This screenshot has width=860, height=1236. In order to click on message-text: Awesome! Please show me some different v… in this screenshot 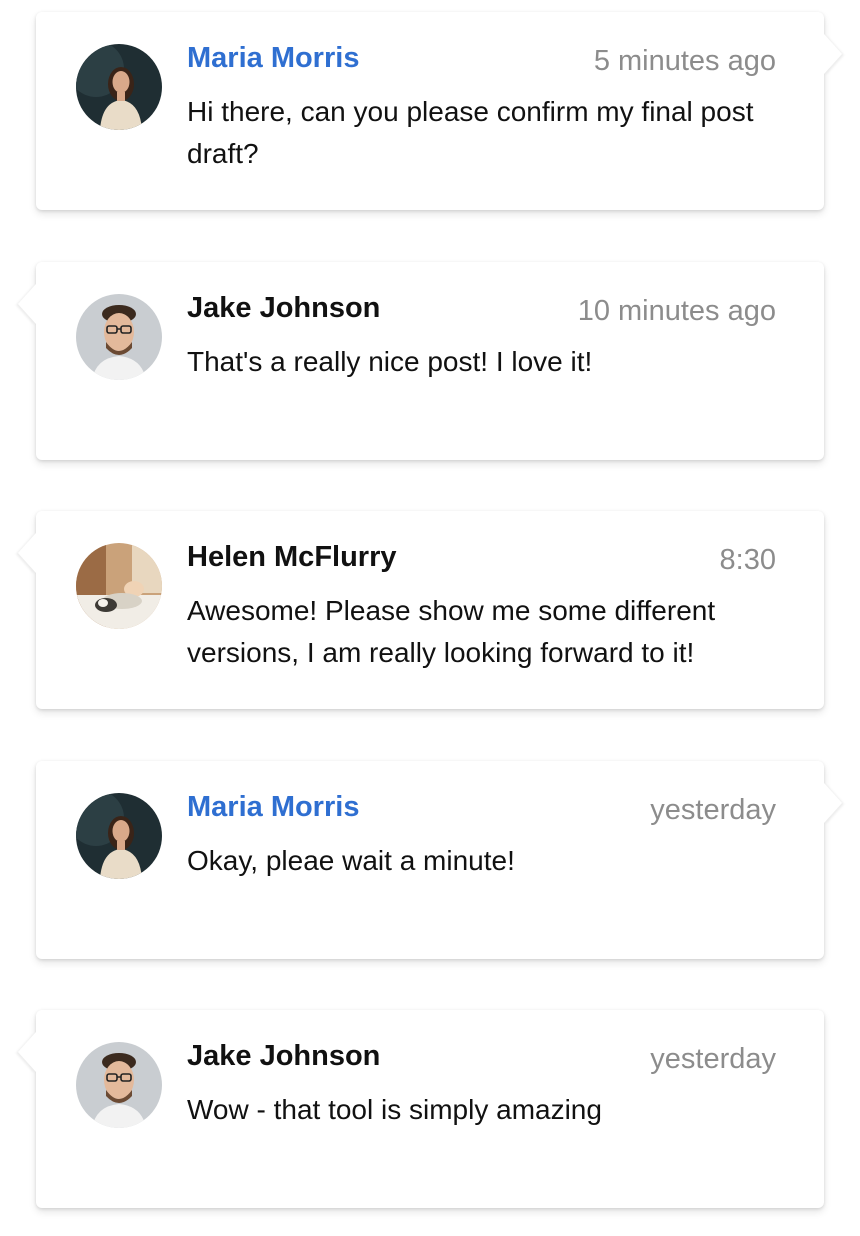, I will do `click(451, 631)`.